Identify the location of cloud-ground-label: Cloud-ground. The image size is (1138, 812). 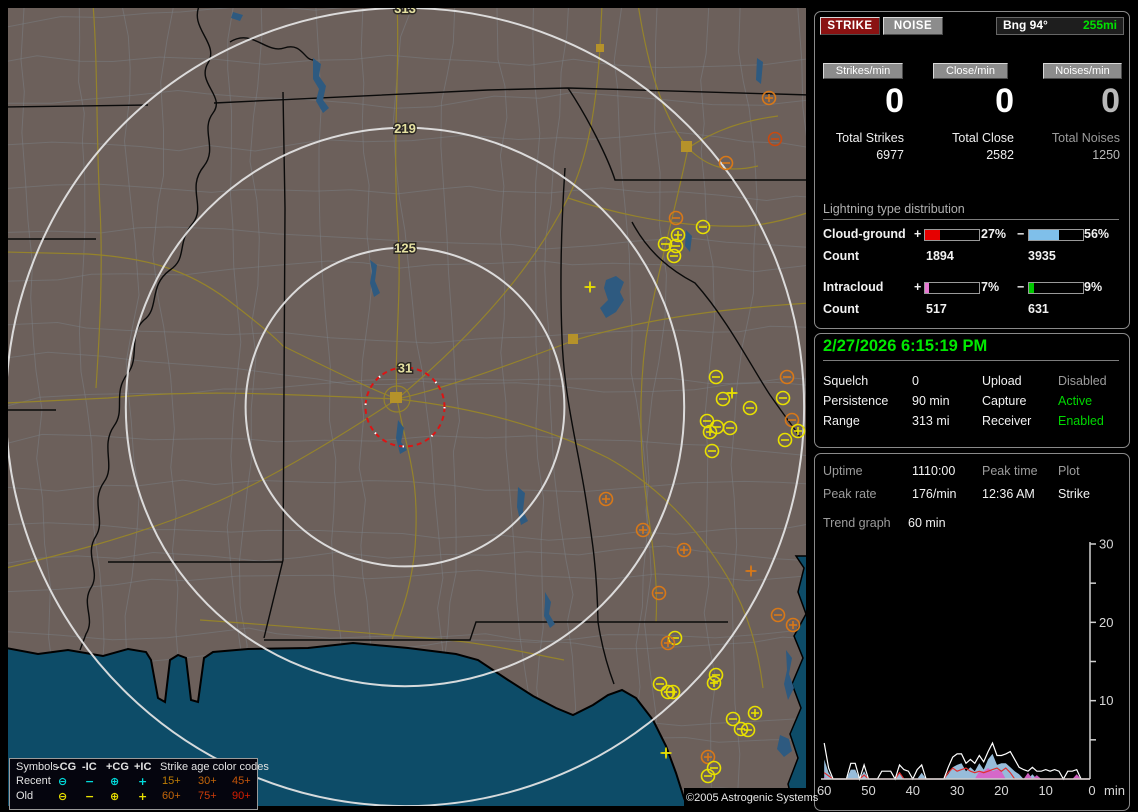
(864, 234).